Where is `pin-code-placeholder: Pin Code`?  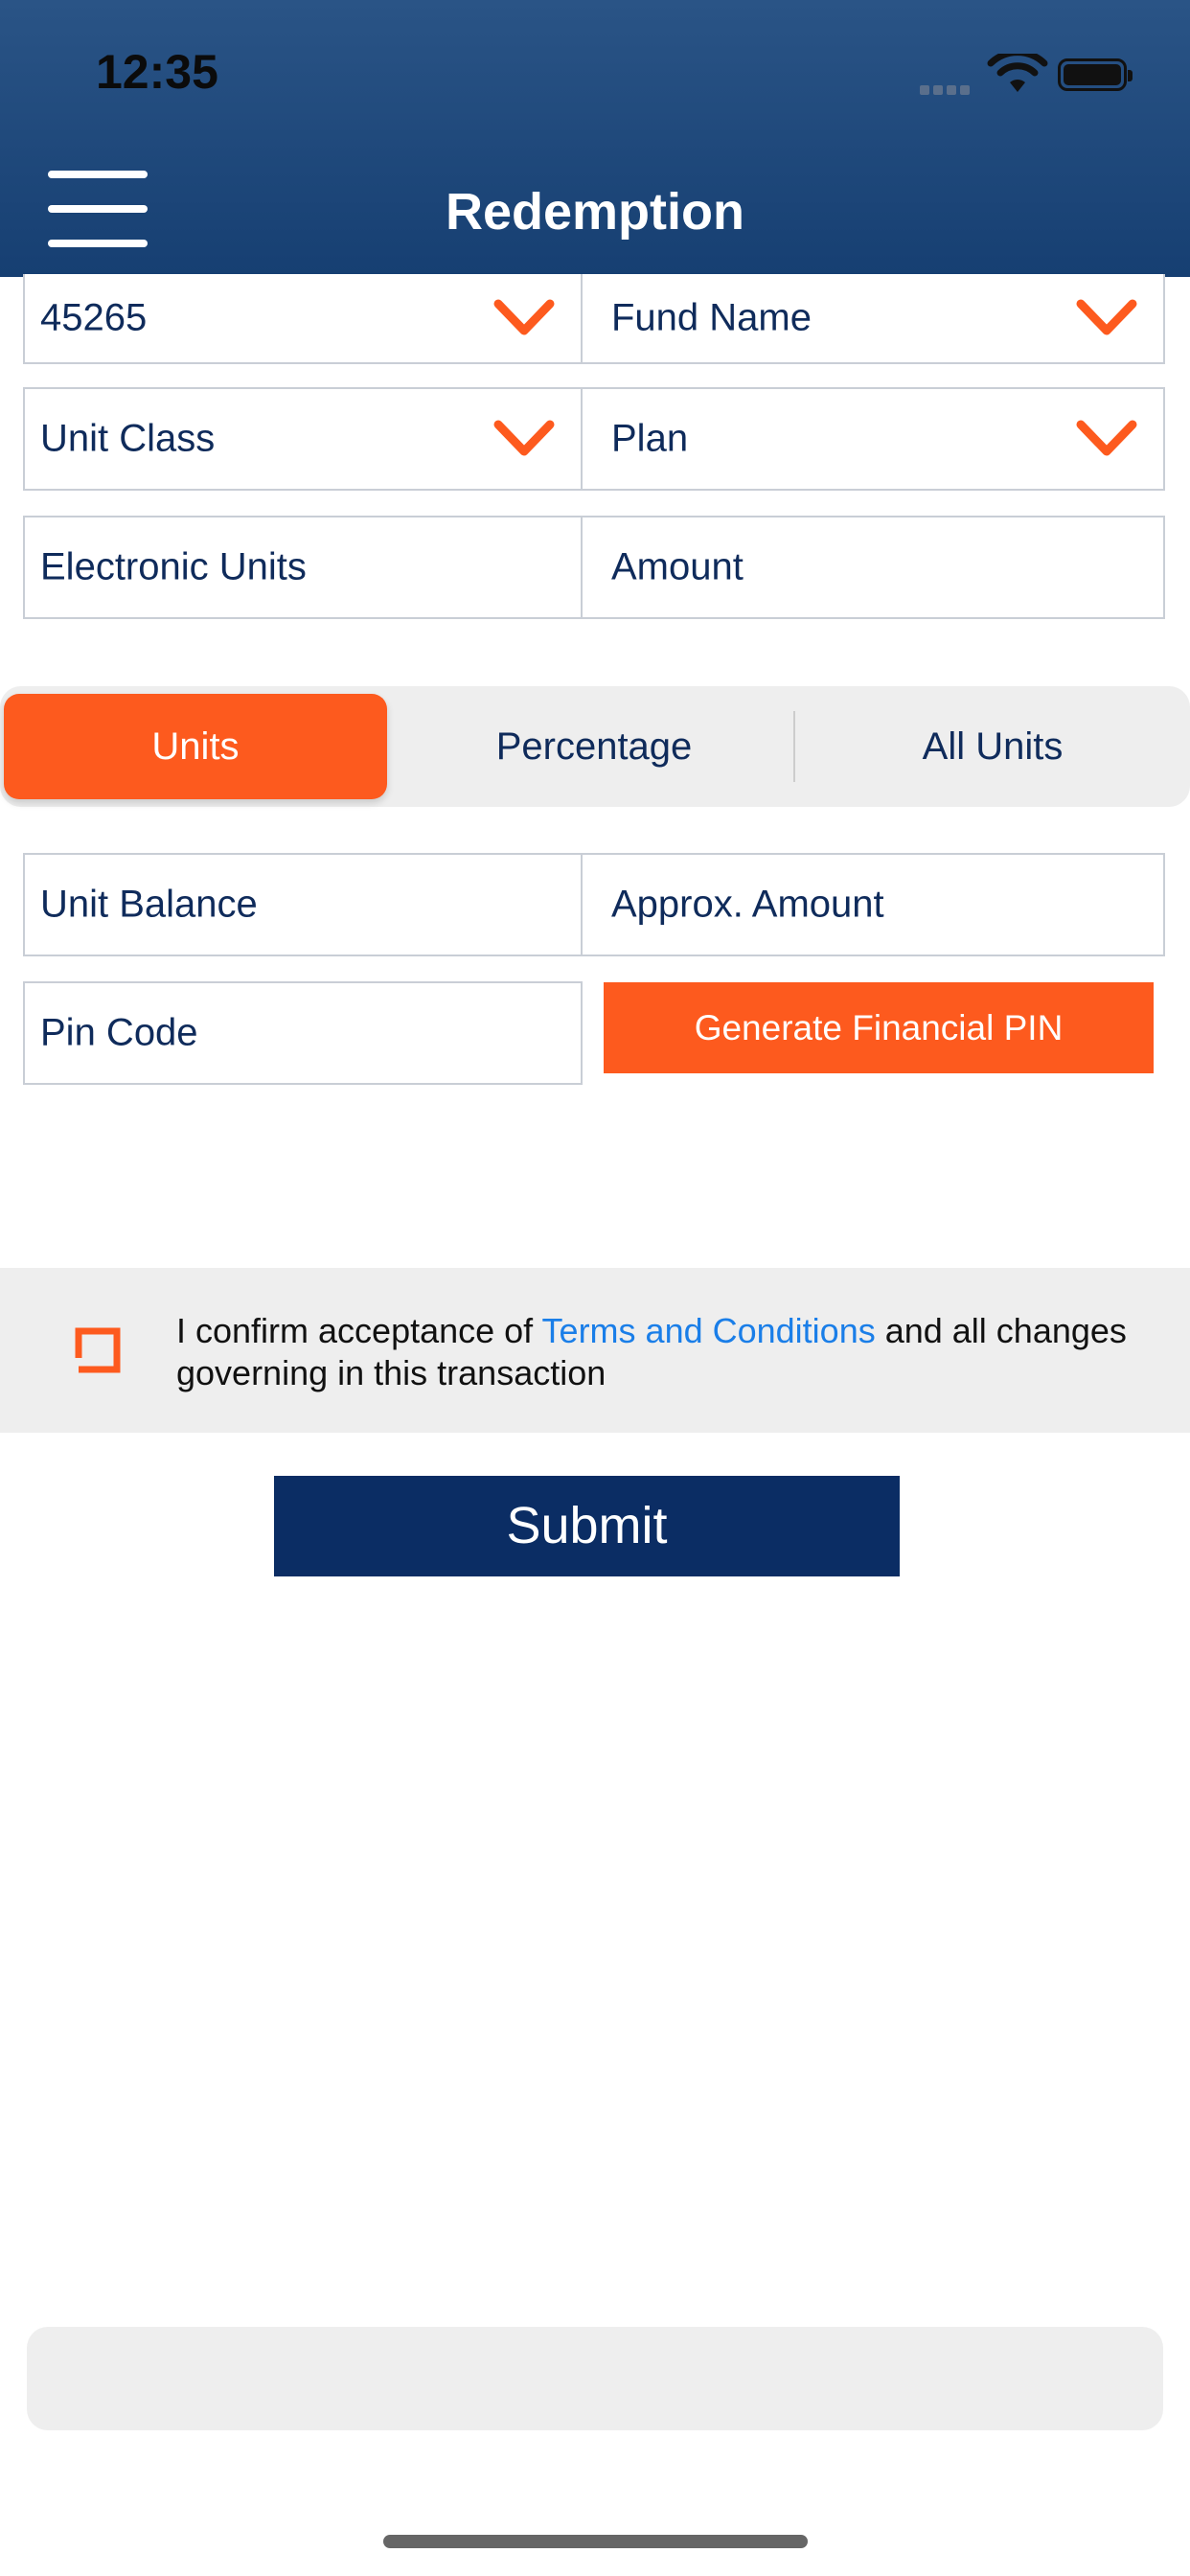
pin-code-placeholder: Pin Code is located at coordinates (119, 1032).